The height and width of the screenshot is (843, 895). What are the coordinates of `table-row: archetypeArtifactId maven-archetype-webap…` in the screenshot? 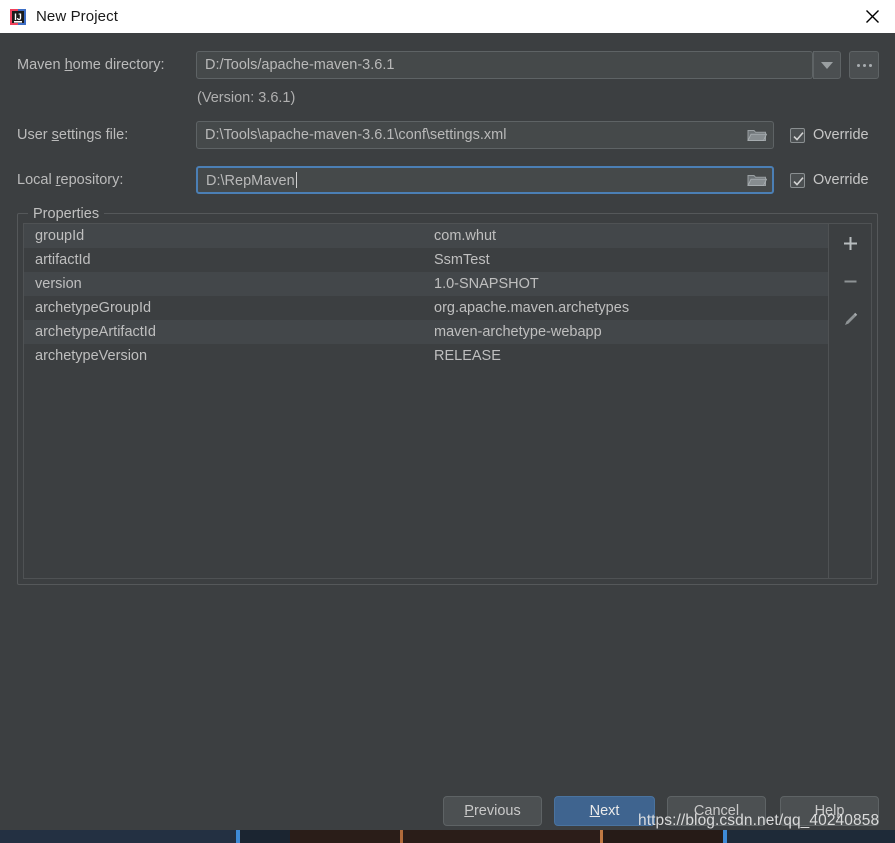 It's located at (426, 332).